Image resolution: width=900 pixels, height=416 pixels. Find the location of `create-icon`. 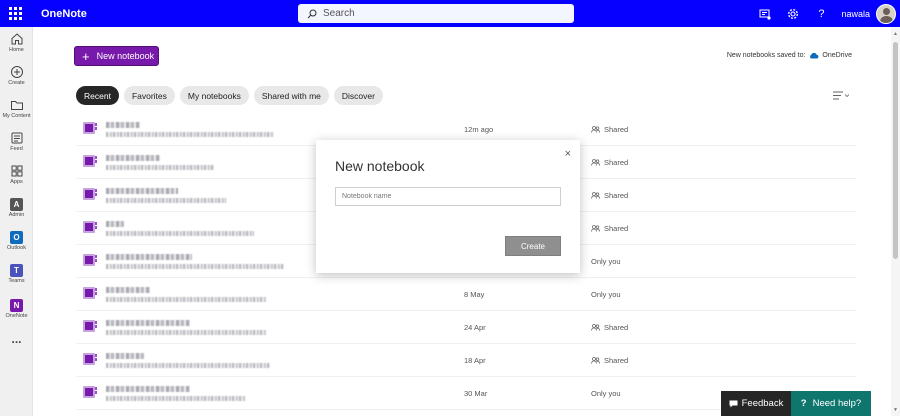

create-icon is located at coordinates (16, 72).